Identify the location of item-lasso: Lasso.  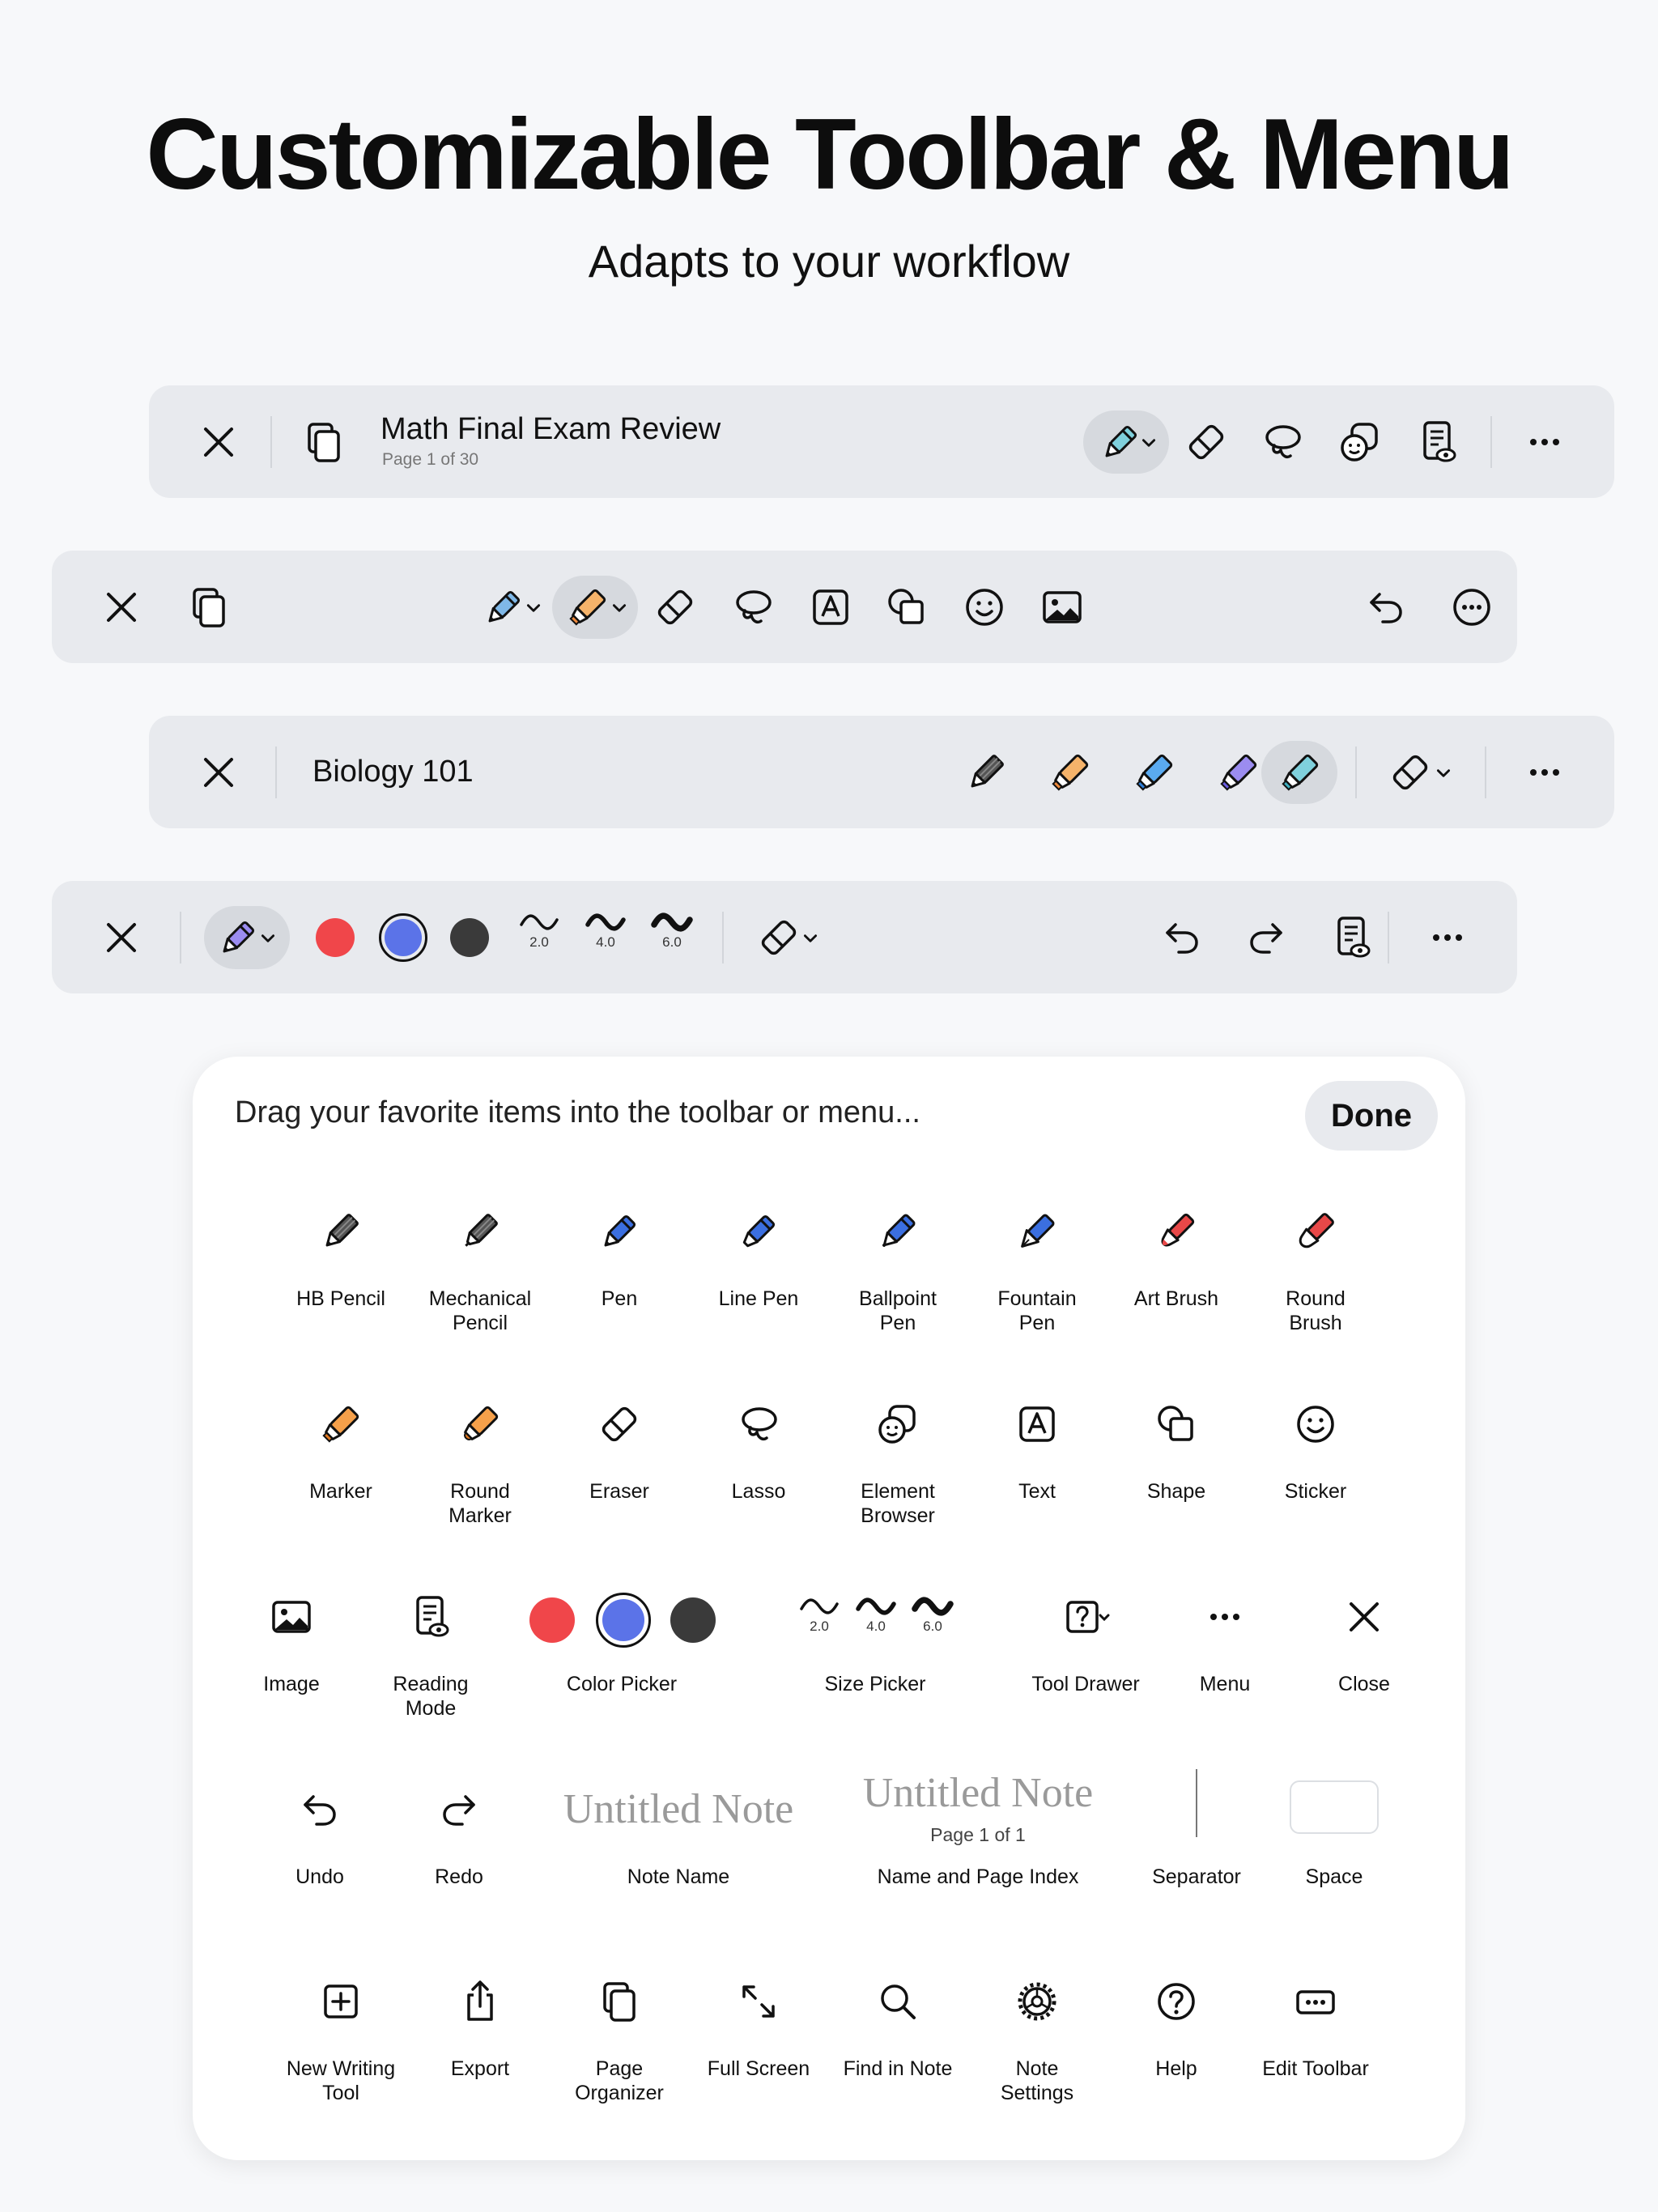
(758, 1452).